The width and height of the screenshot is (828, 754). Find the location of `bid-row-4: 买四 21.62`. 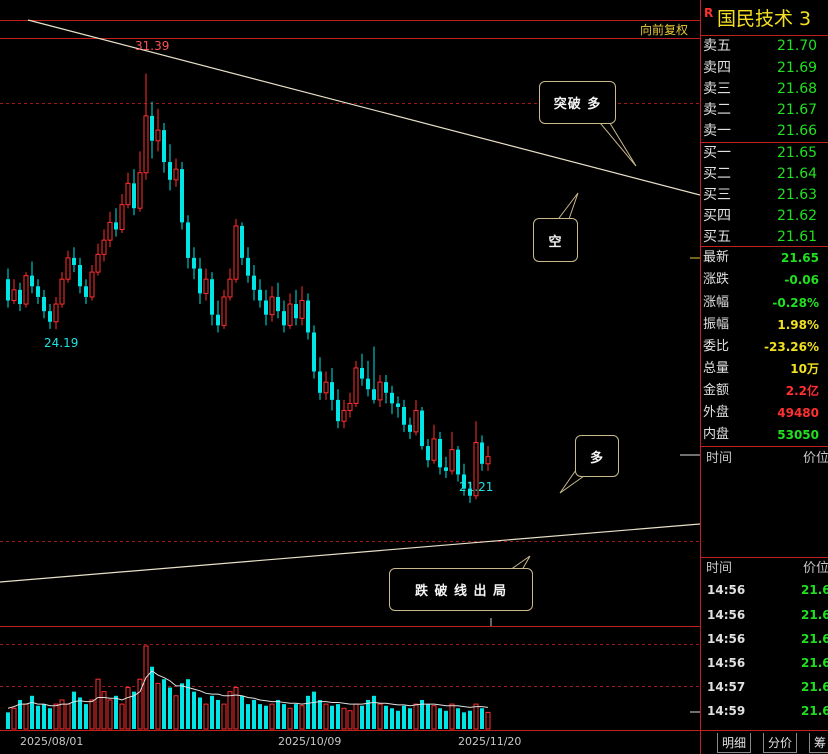

bid-row-4: 买四 21.62 is located at coordinates (764, 216).